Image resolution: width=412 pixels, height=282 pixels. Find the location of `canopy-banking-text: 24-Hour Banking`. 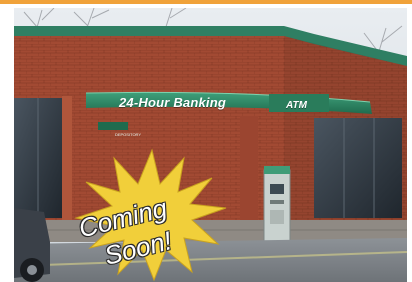

canopy-banking-text: 24-Hour Banking is located at coordinates (173, 102).